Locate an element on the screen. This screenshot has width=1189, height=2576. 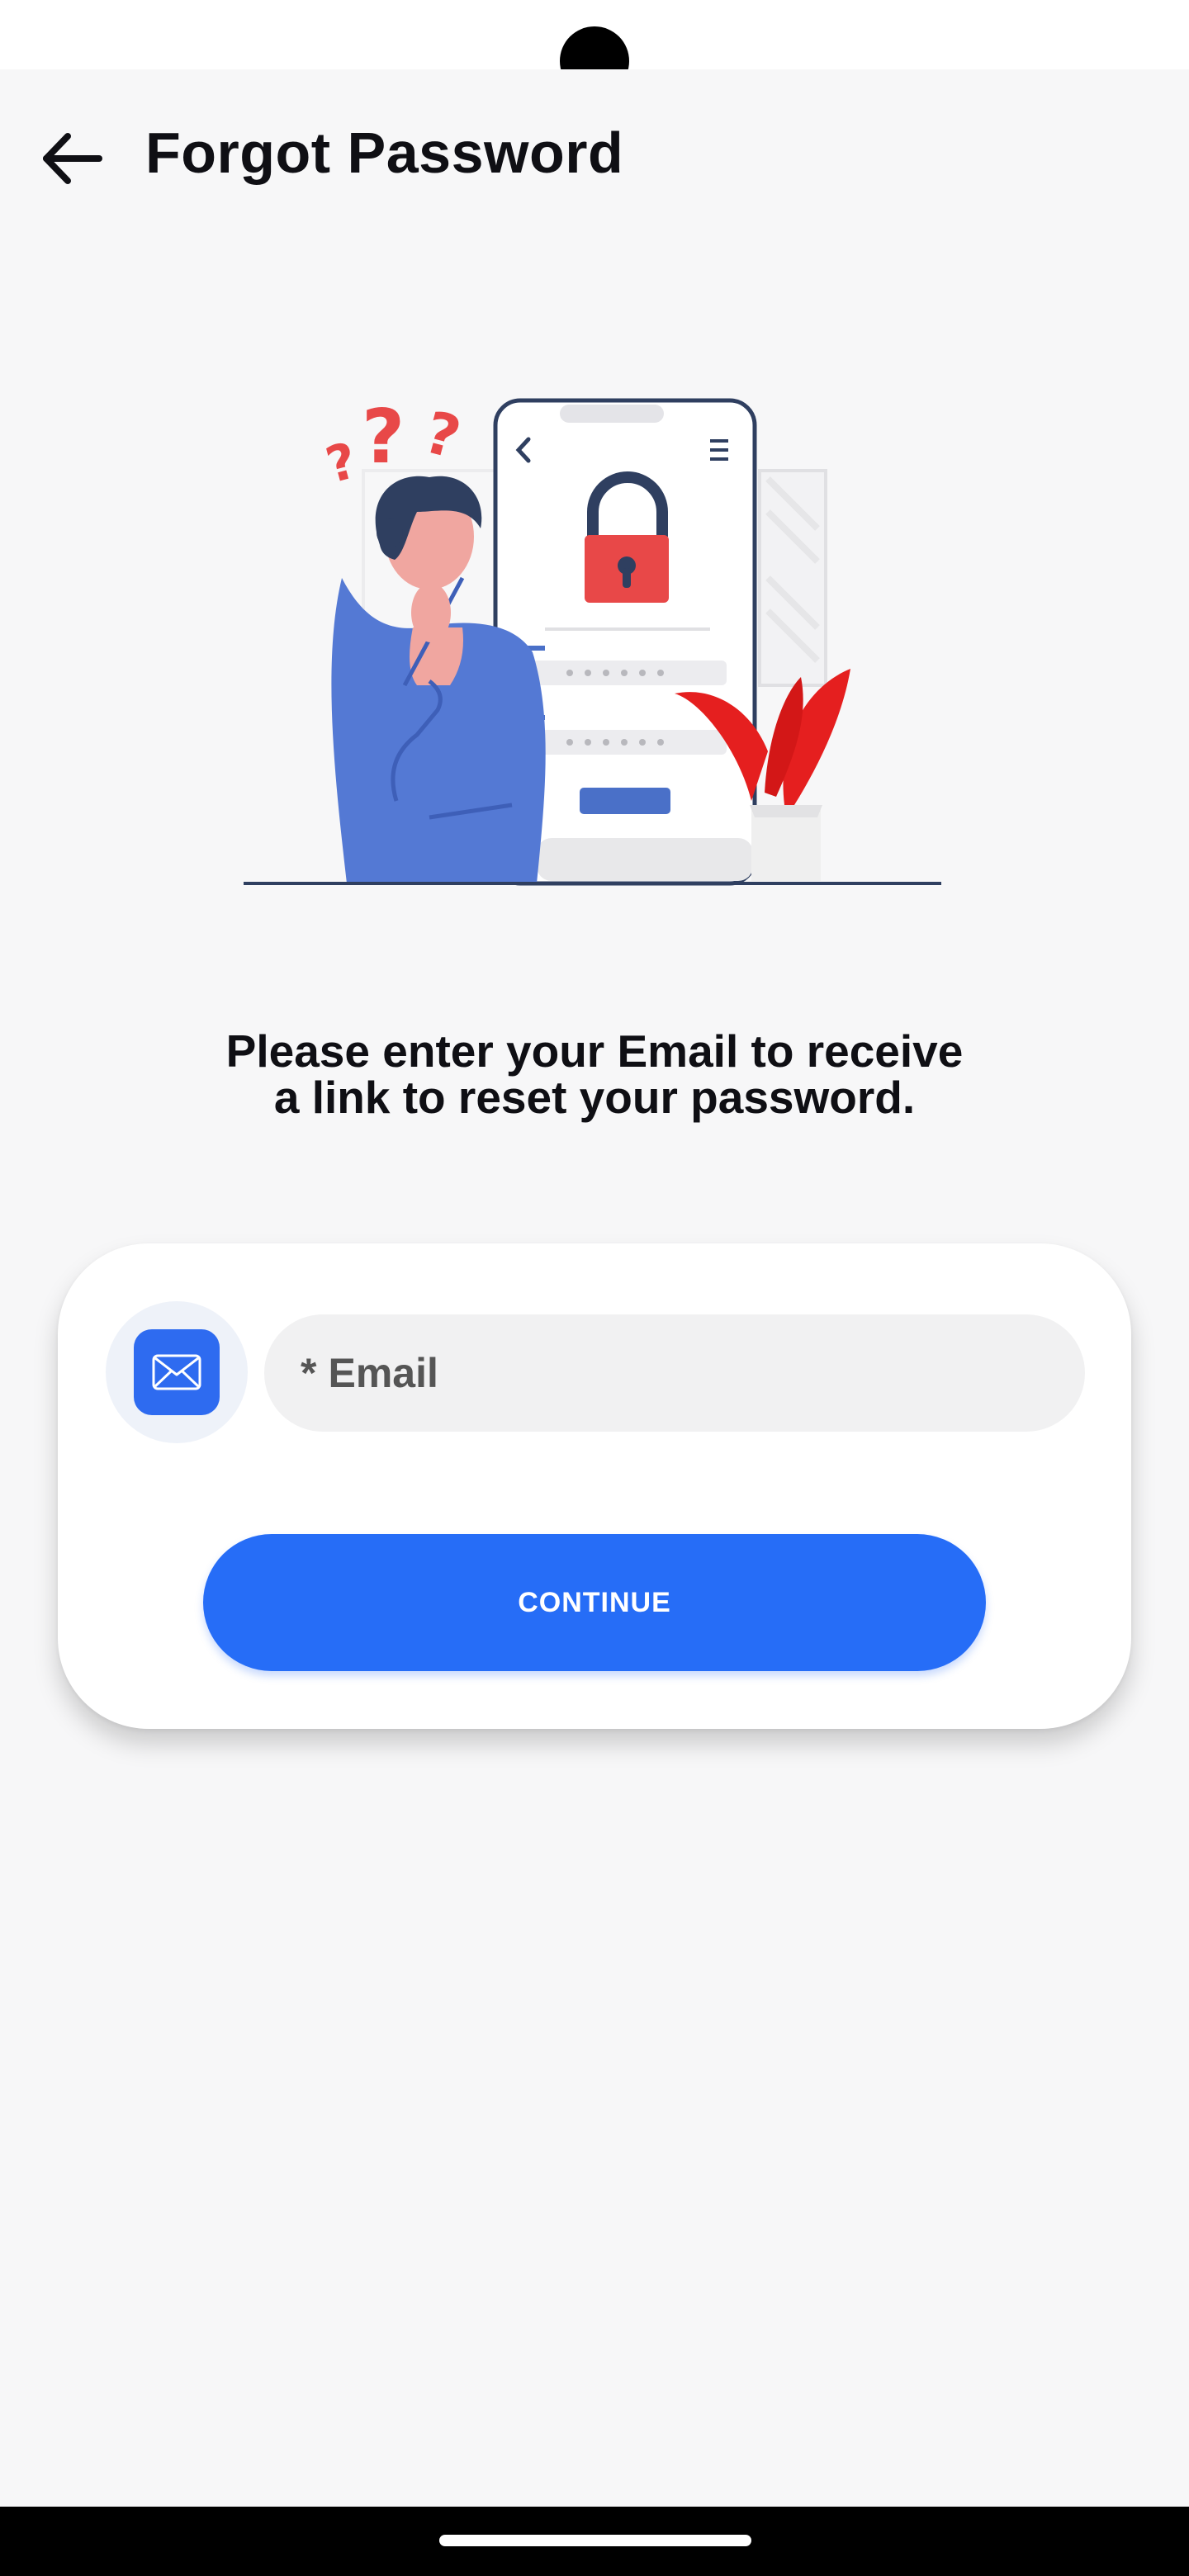
required-asterisk: * is located at coordinates (309, 1373).